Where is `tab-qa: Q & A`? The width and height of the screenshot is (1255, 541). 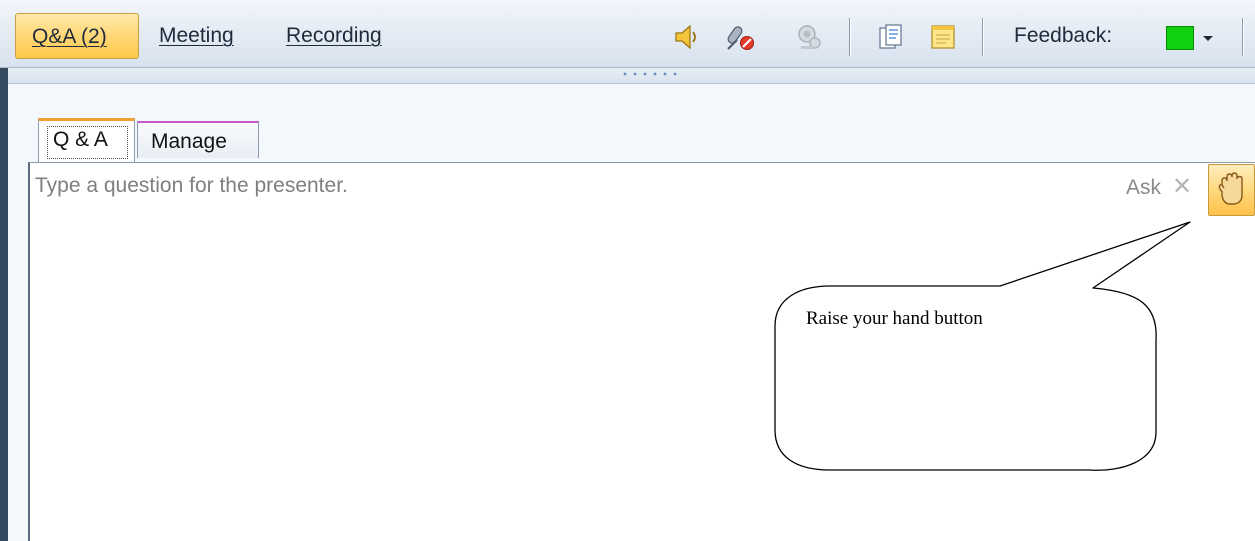 tab-qa: Q & A is located at coordinates (86, 140).